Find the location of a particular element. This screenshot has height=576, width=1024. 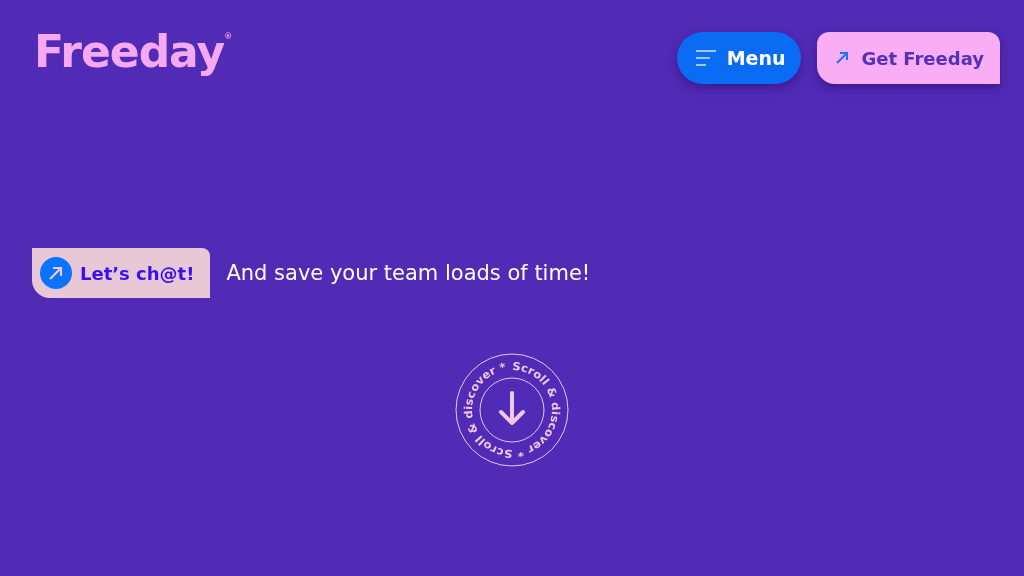

get-freeday-button: Get Freeday is located at coordinates (908, 58).